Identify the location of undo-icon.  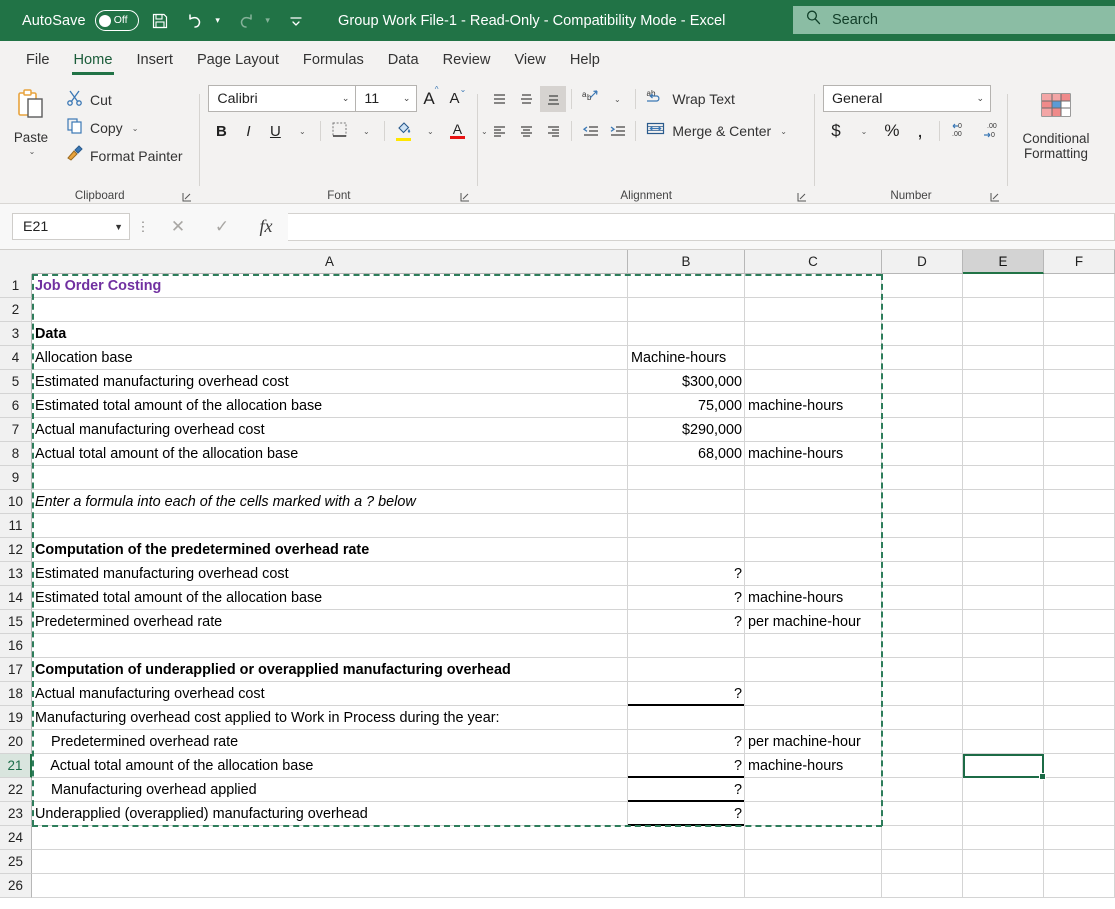
(196, 21).